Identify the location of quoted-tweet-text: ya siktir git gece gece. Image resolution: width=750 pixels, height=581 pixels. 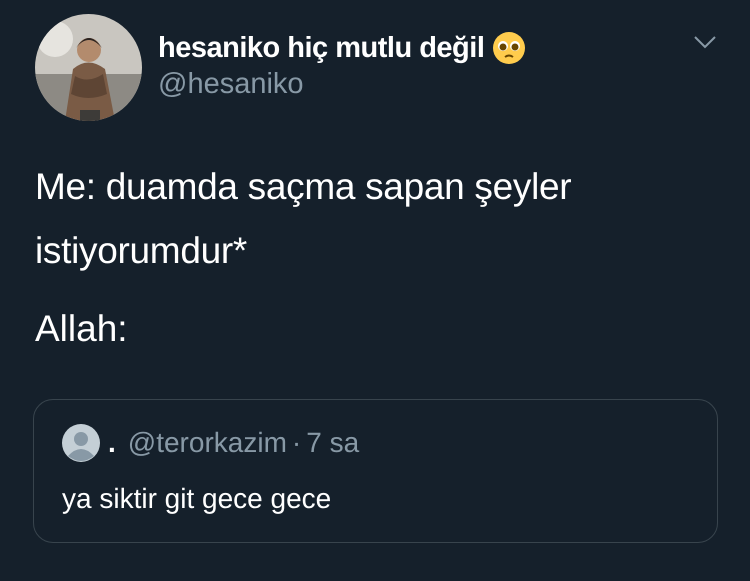
(197, 499).